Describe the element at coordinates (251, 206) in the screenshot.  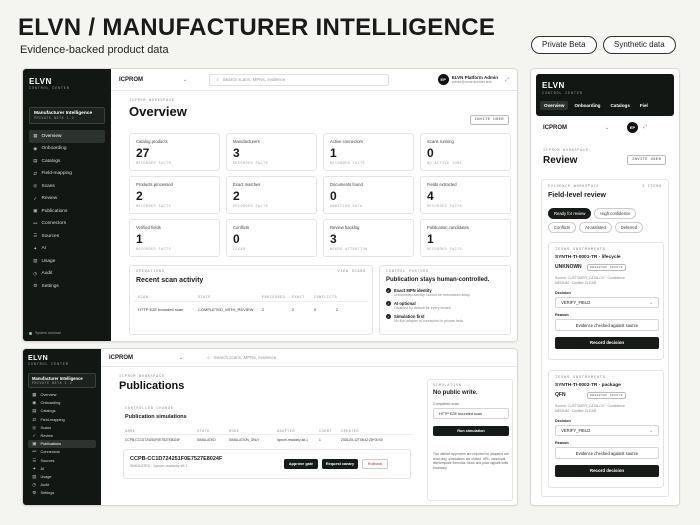
I see `metric-meta: RECORDED FACTS` at that location.